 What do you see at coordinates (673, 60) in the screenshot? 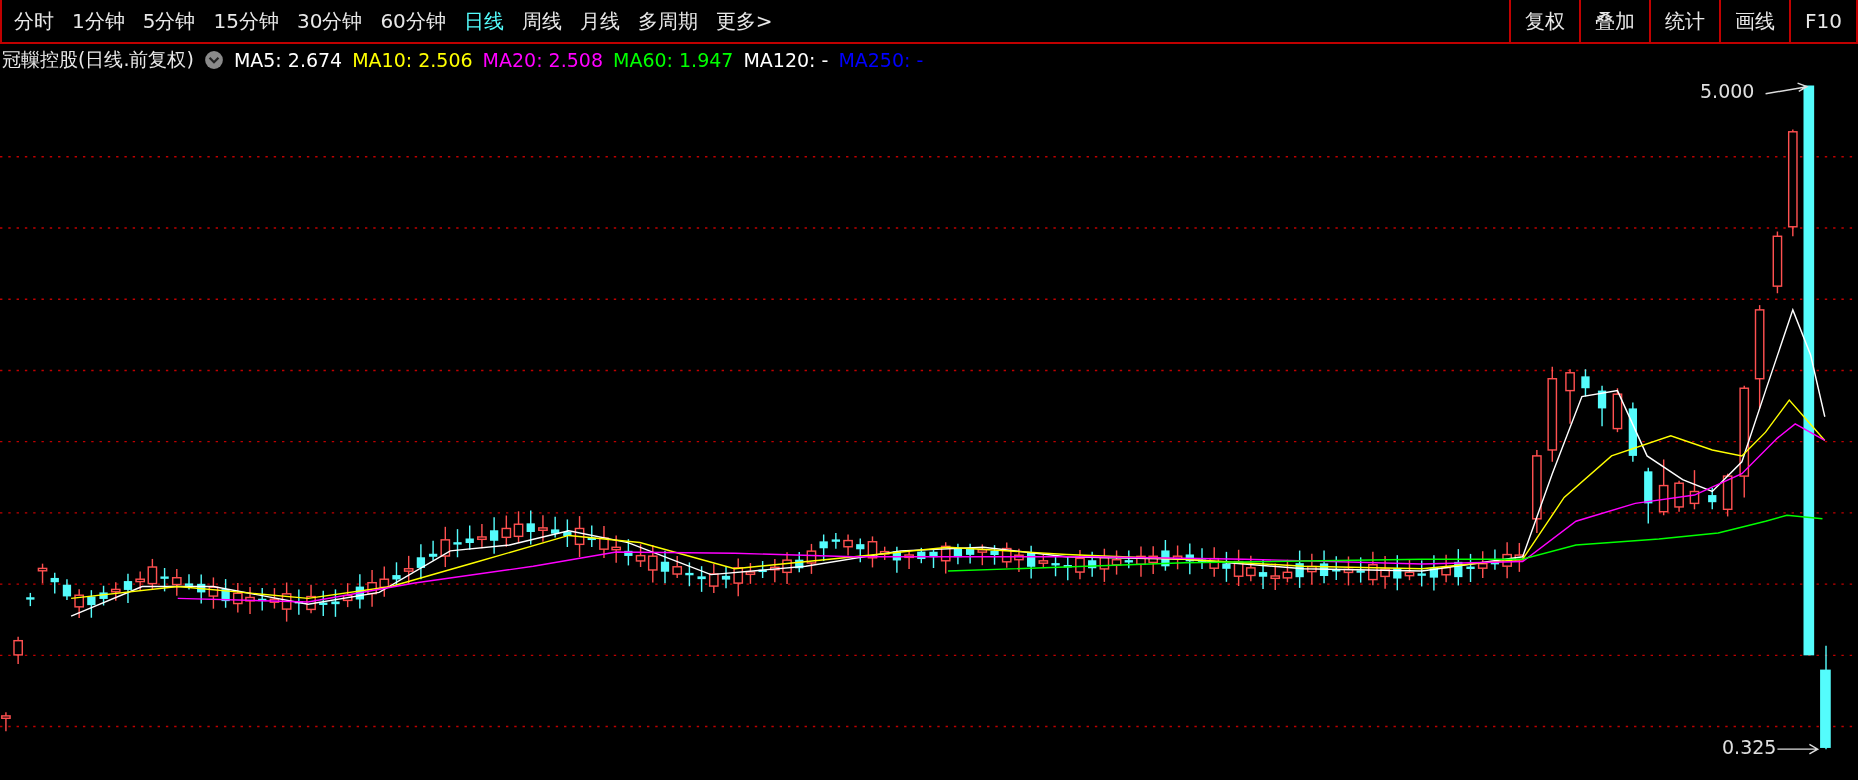
I see `moving-average-value: MA60: 1.947` at bounding box center [673, 60].